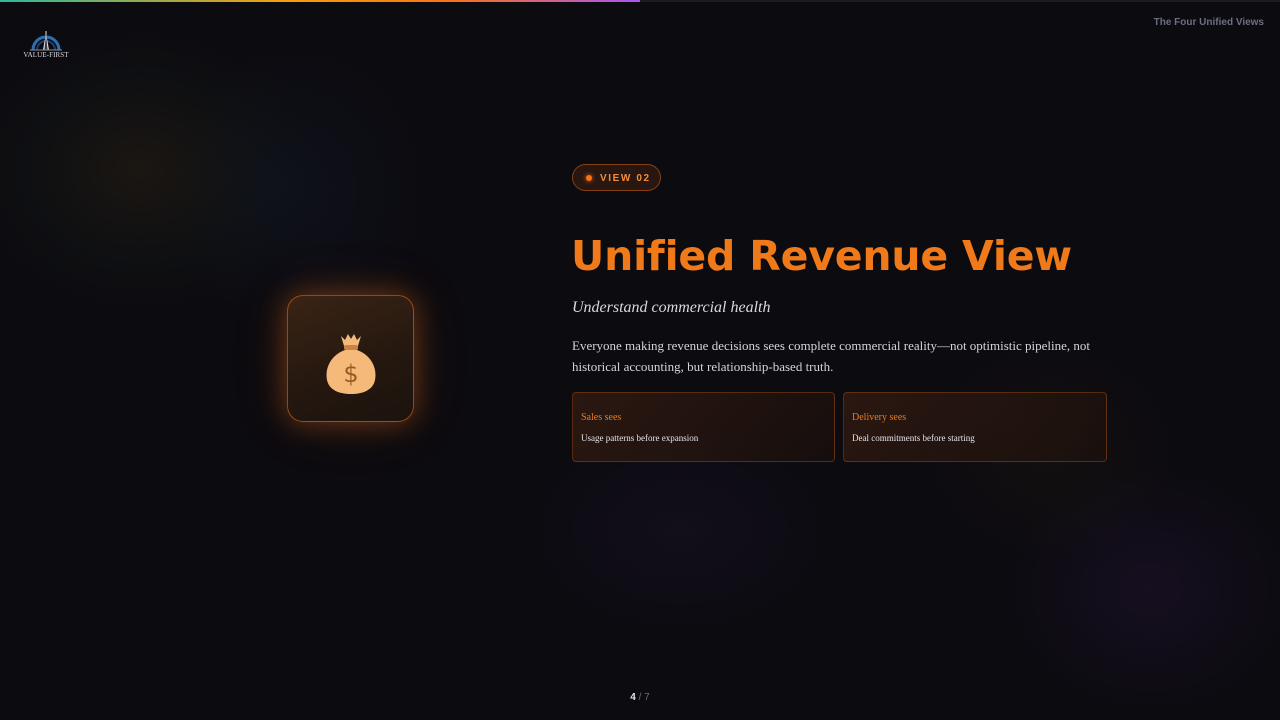  Describe the element at coordinates (589, 178) in the screenshot. I see `badge-dot-icon` at that location.